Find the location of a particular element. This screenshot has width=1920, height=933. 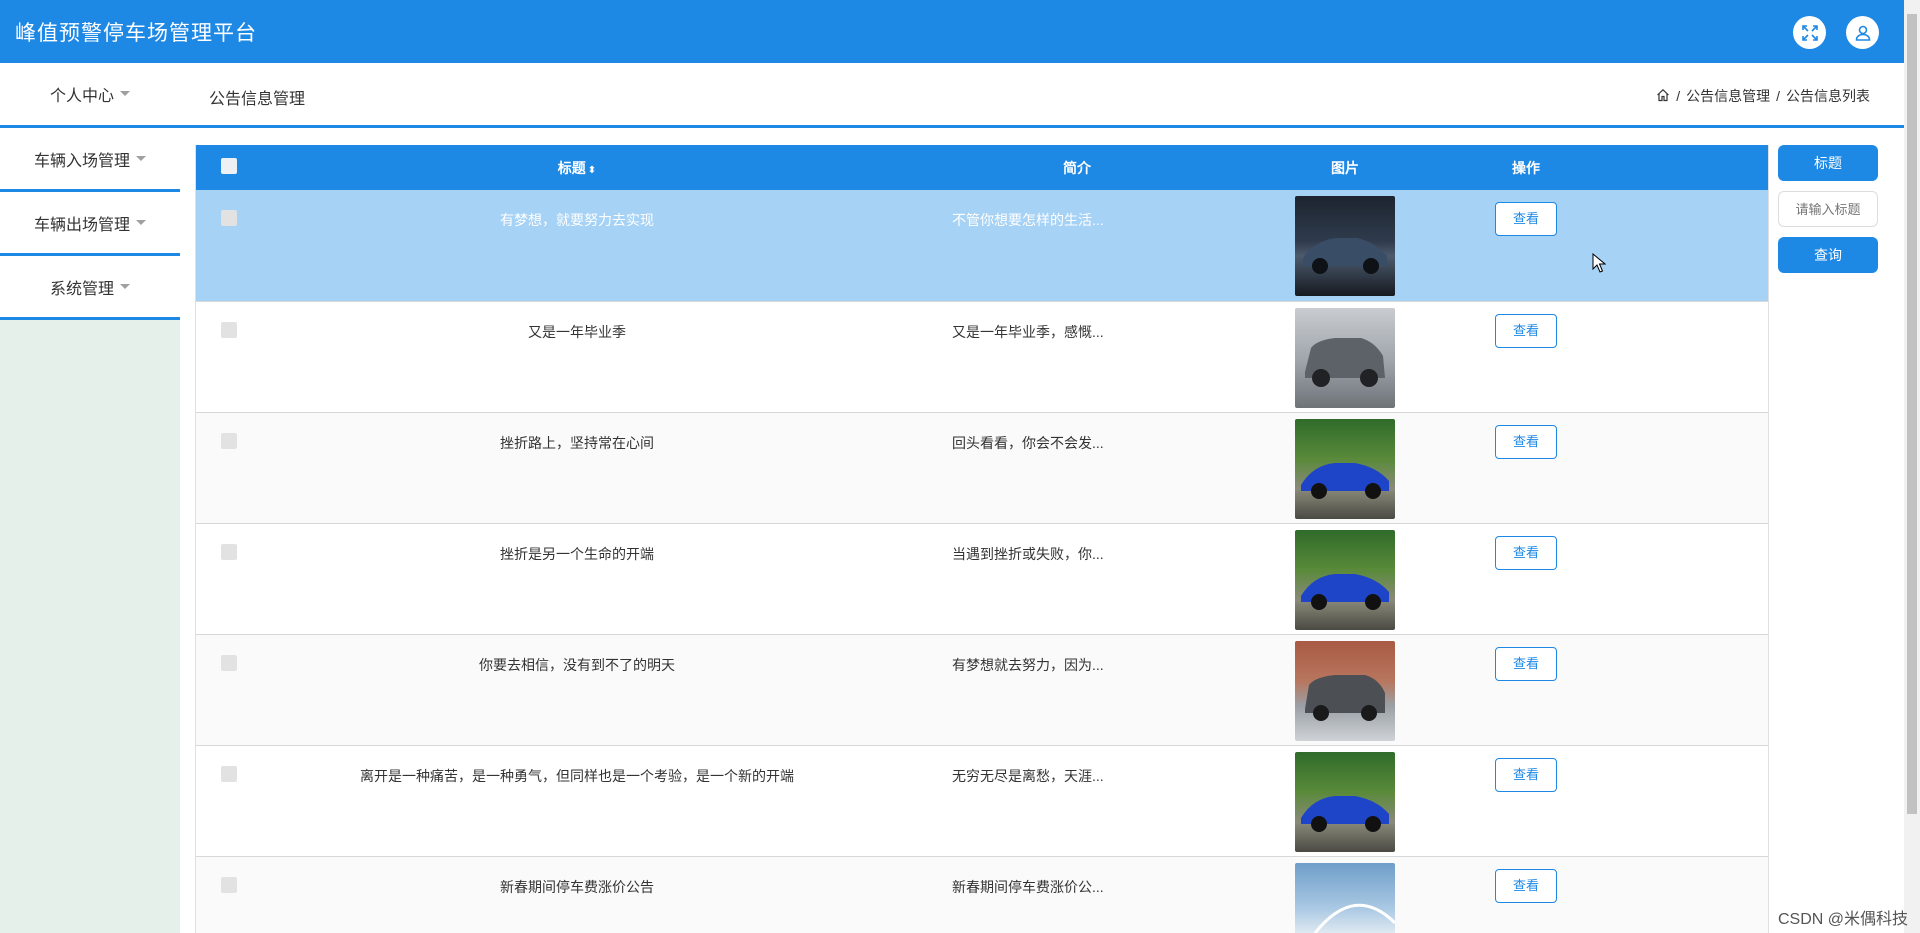

grey-suv-image is located at coordinates (1345, 357).